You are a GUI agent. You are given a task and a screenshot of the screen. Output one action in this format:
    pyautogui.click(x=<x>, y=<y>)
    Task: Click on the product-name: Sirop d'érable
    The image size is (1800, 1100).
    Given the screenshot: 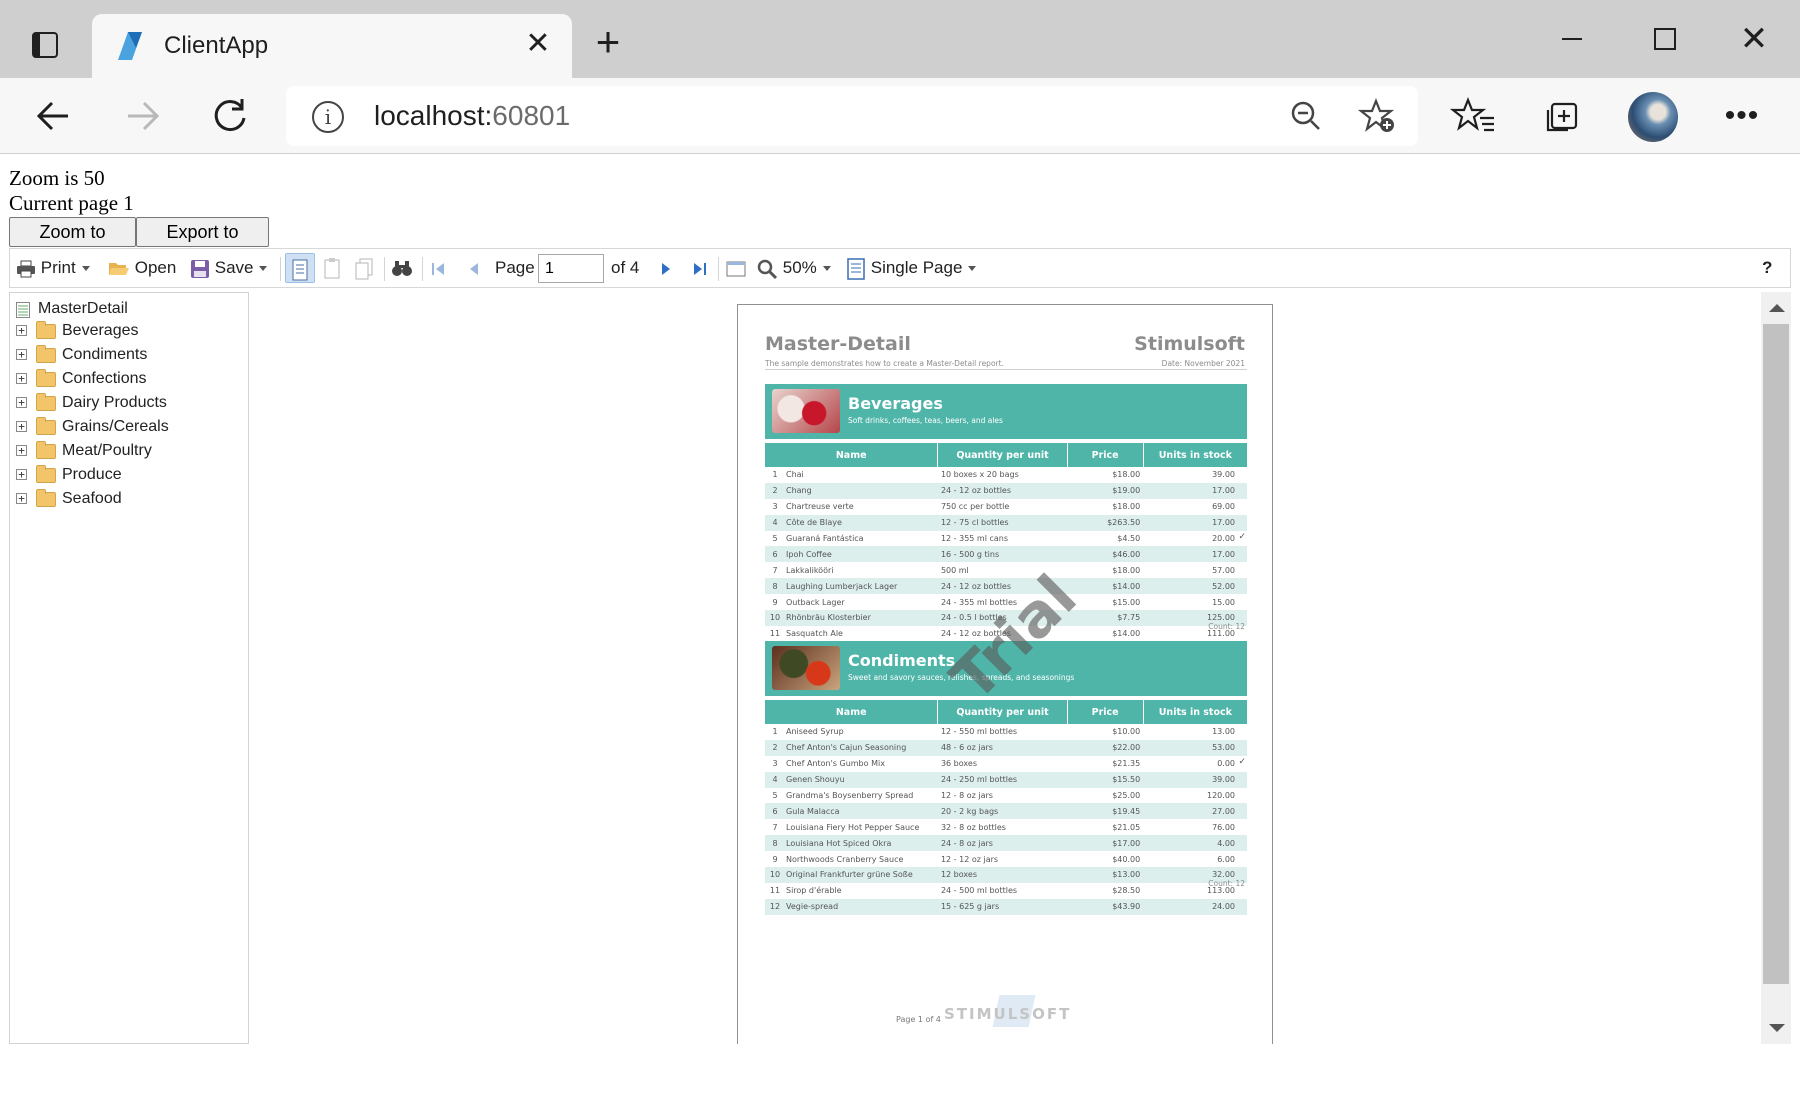 What is the action you would take?
    pyautogui.click(x=814, y=891)
    